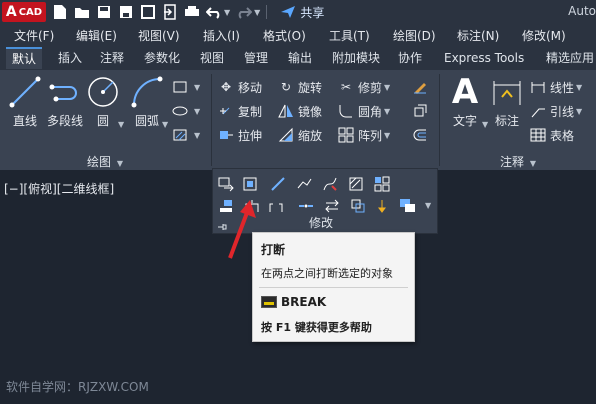 This screenshot has width=596, height=404. What do you see at coordinates (286, 135) in the screenshot?
I see `scale-icon` at bounding box center [286, 135].